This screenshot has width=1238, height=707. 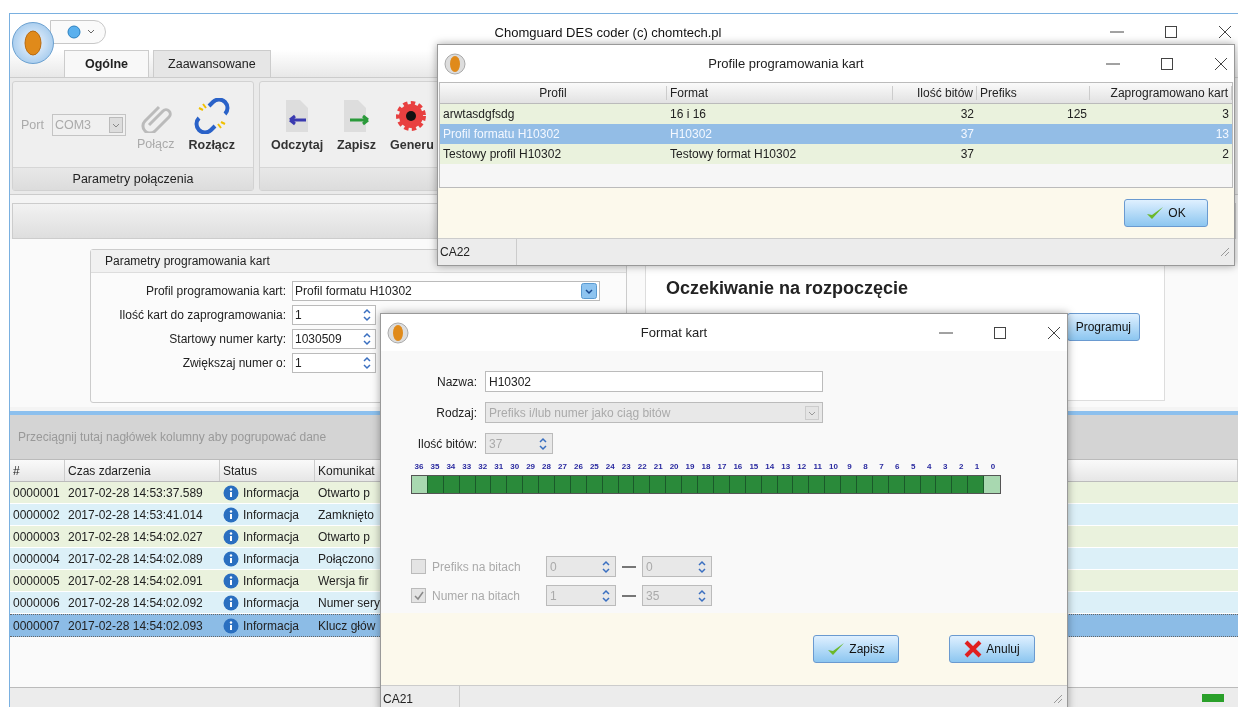 I want to click on bit-number: 9, so click(x=849, y=466).